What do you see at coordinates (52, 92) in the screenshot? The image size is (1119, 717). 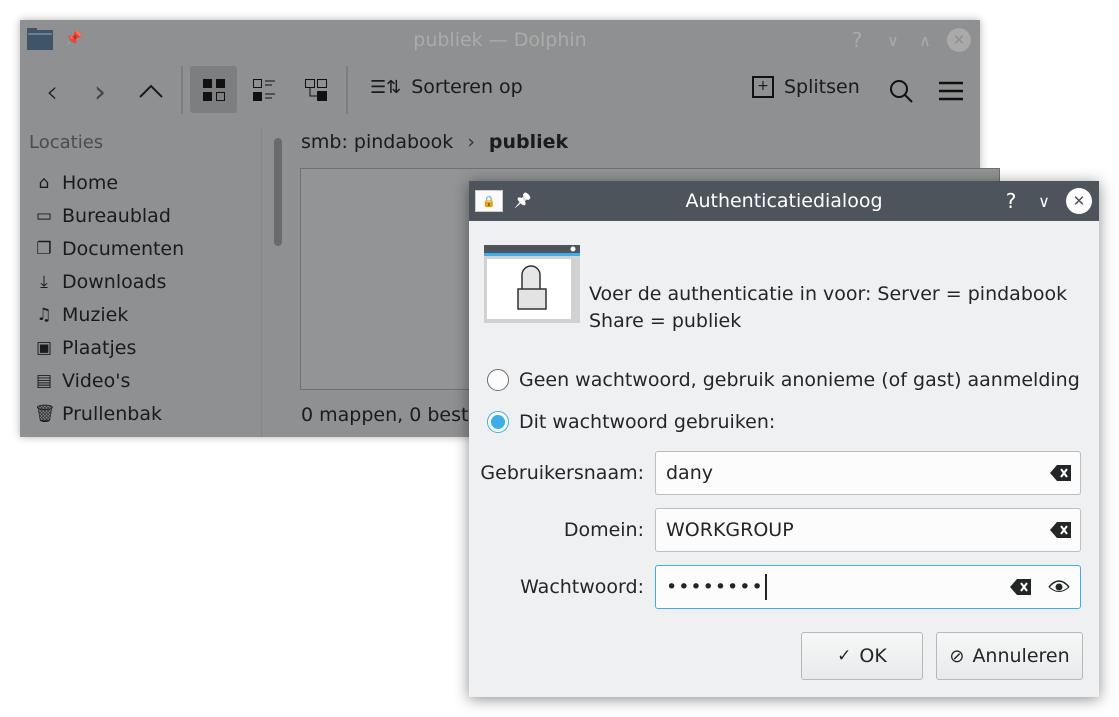 I see `back-button: ‹` at bounding box center [52, 92].